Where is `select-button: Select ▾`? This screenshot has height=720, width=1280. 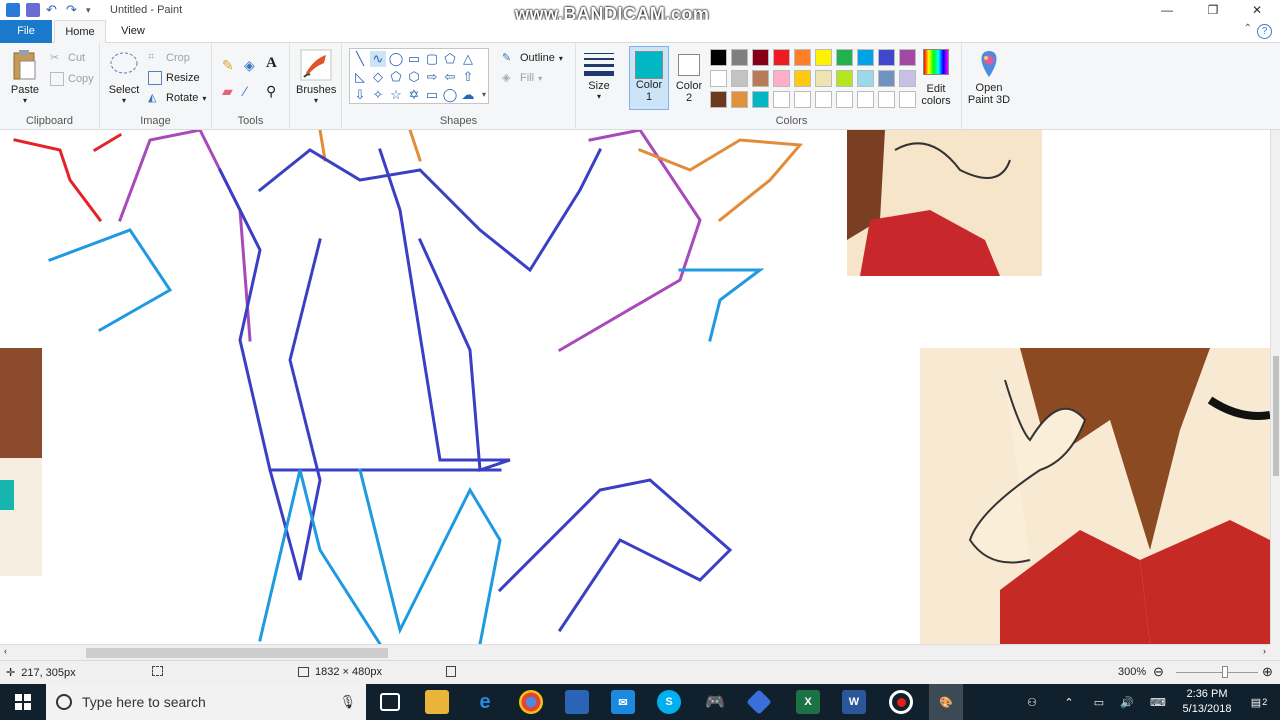 select-button: Select ▾ is located at coordinates (124, 77).